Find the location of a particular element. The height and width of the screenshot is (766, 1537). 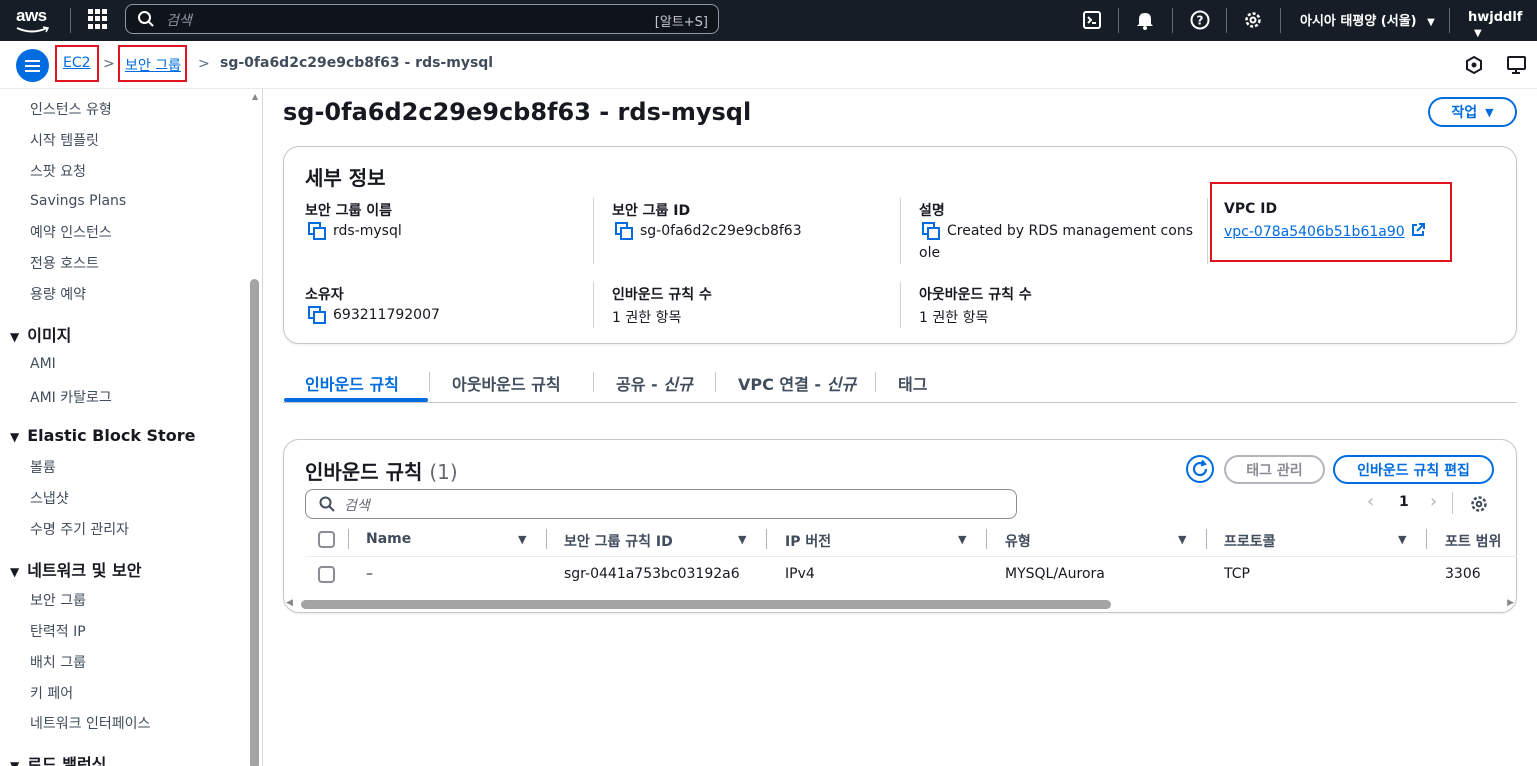

tab-outbound-rules: 아웃바운드 규칙 is located at coordinates (506, 383).